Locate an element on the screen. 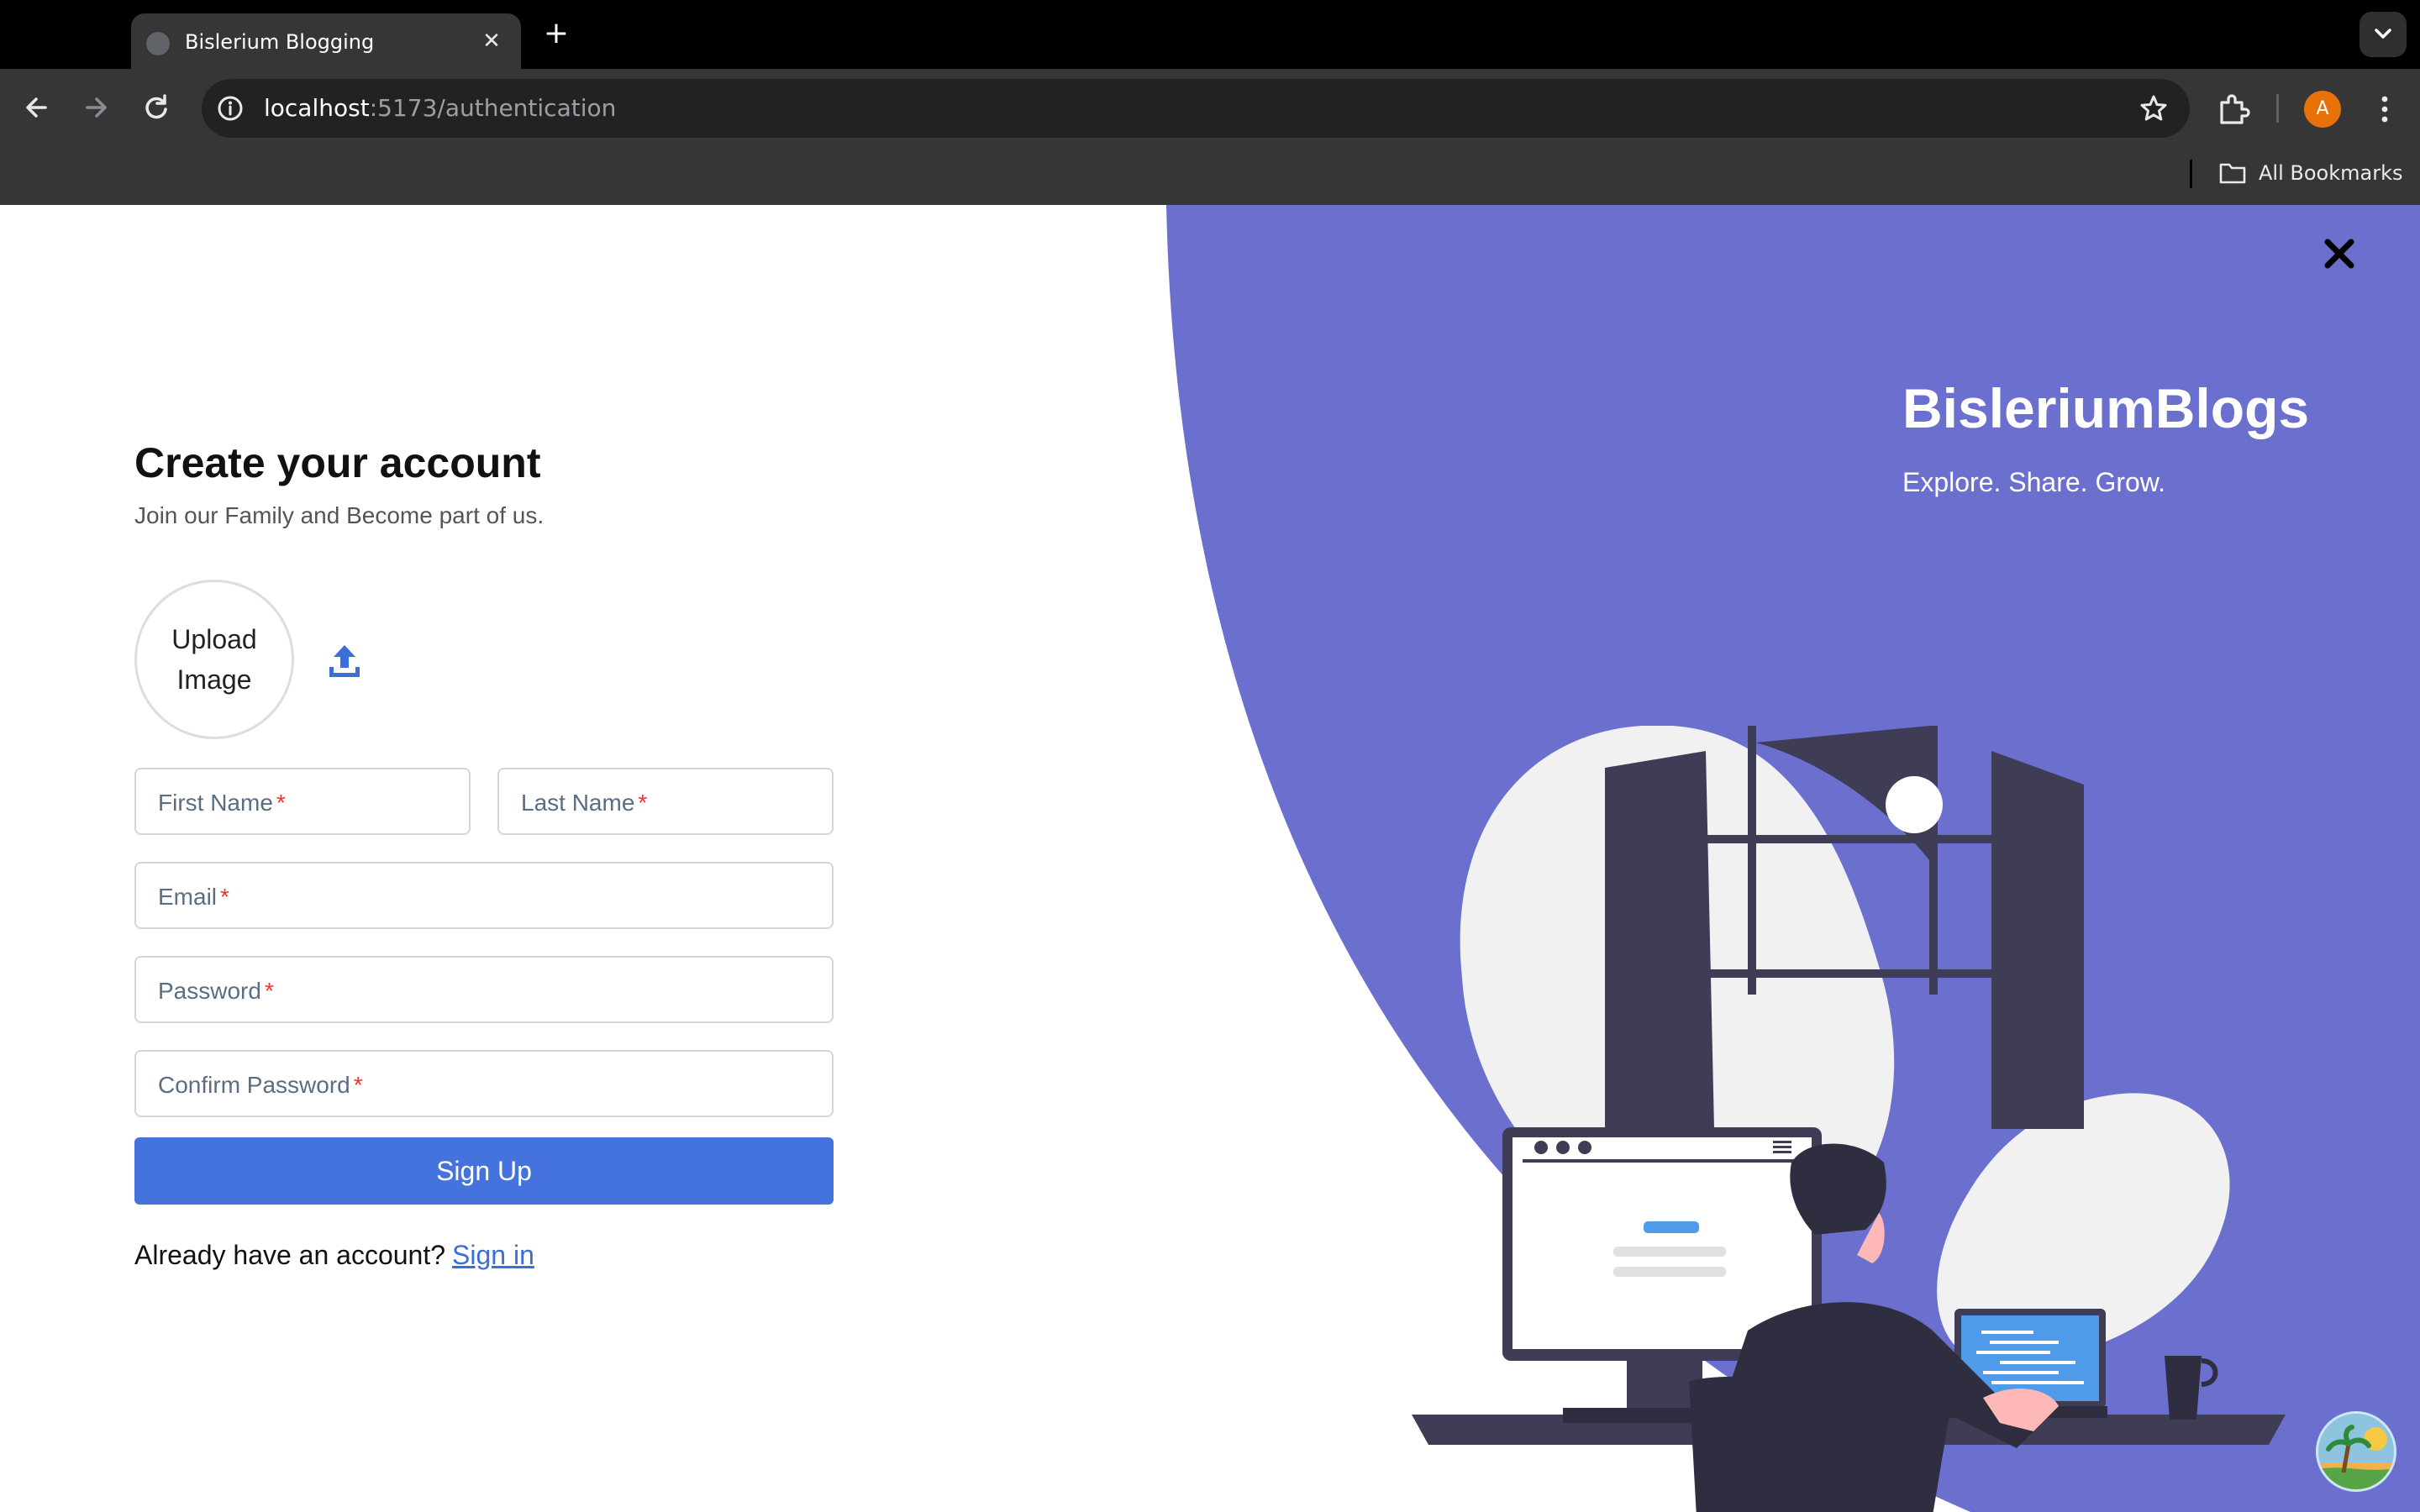  first-name-field: First Name * is located at coordinates (302, 801).